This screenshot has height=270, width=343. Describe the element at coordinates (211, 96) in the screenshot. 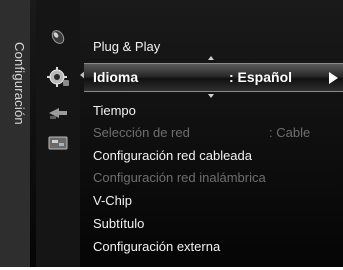

I see `scroll-down-icon` at that location.